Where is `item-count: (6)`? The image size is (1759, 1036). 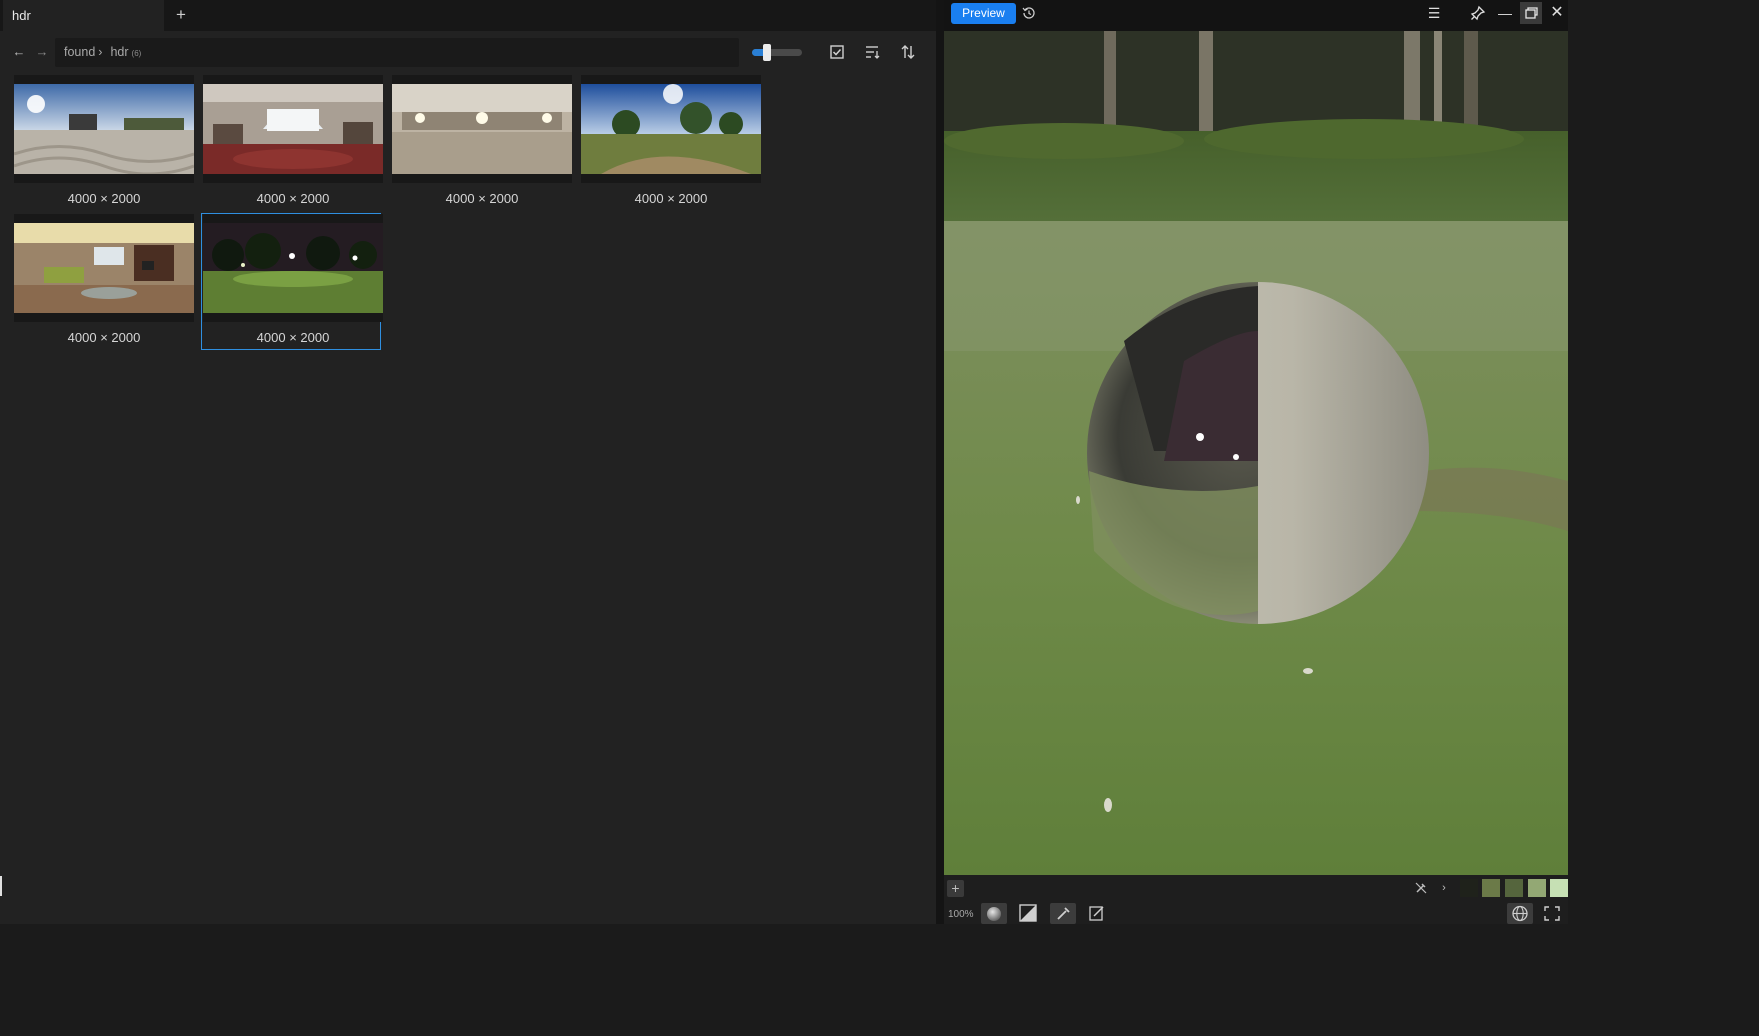
item-count: (6) is located at coordinates (136, 53).